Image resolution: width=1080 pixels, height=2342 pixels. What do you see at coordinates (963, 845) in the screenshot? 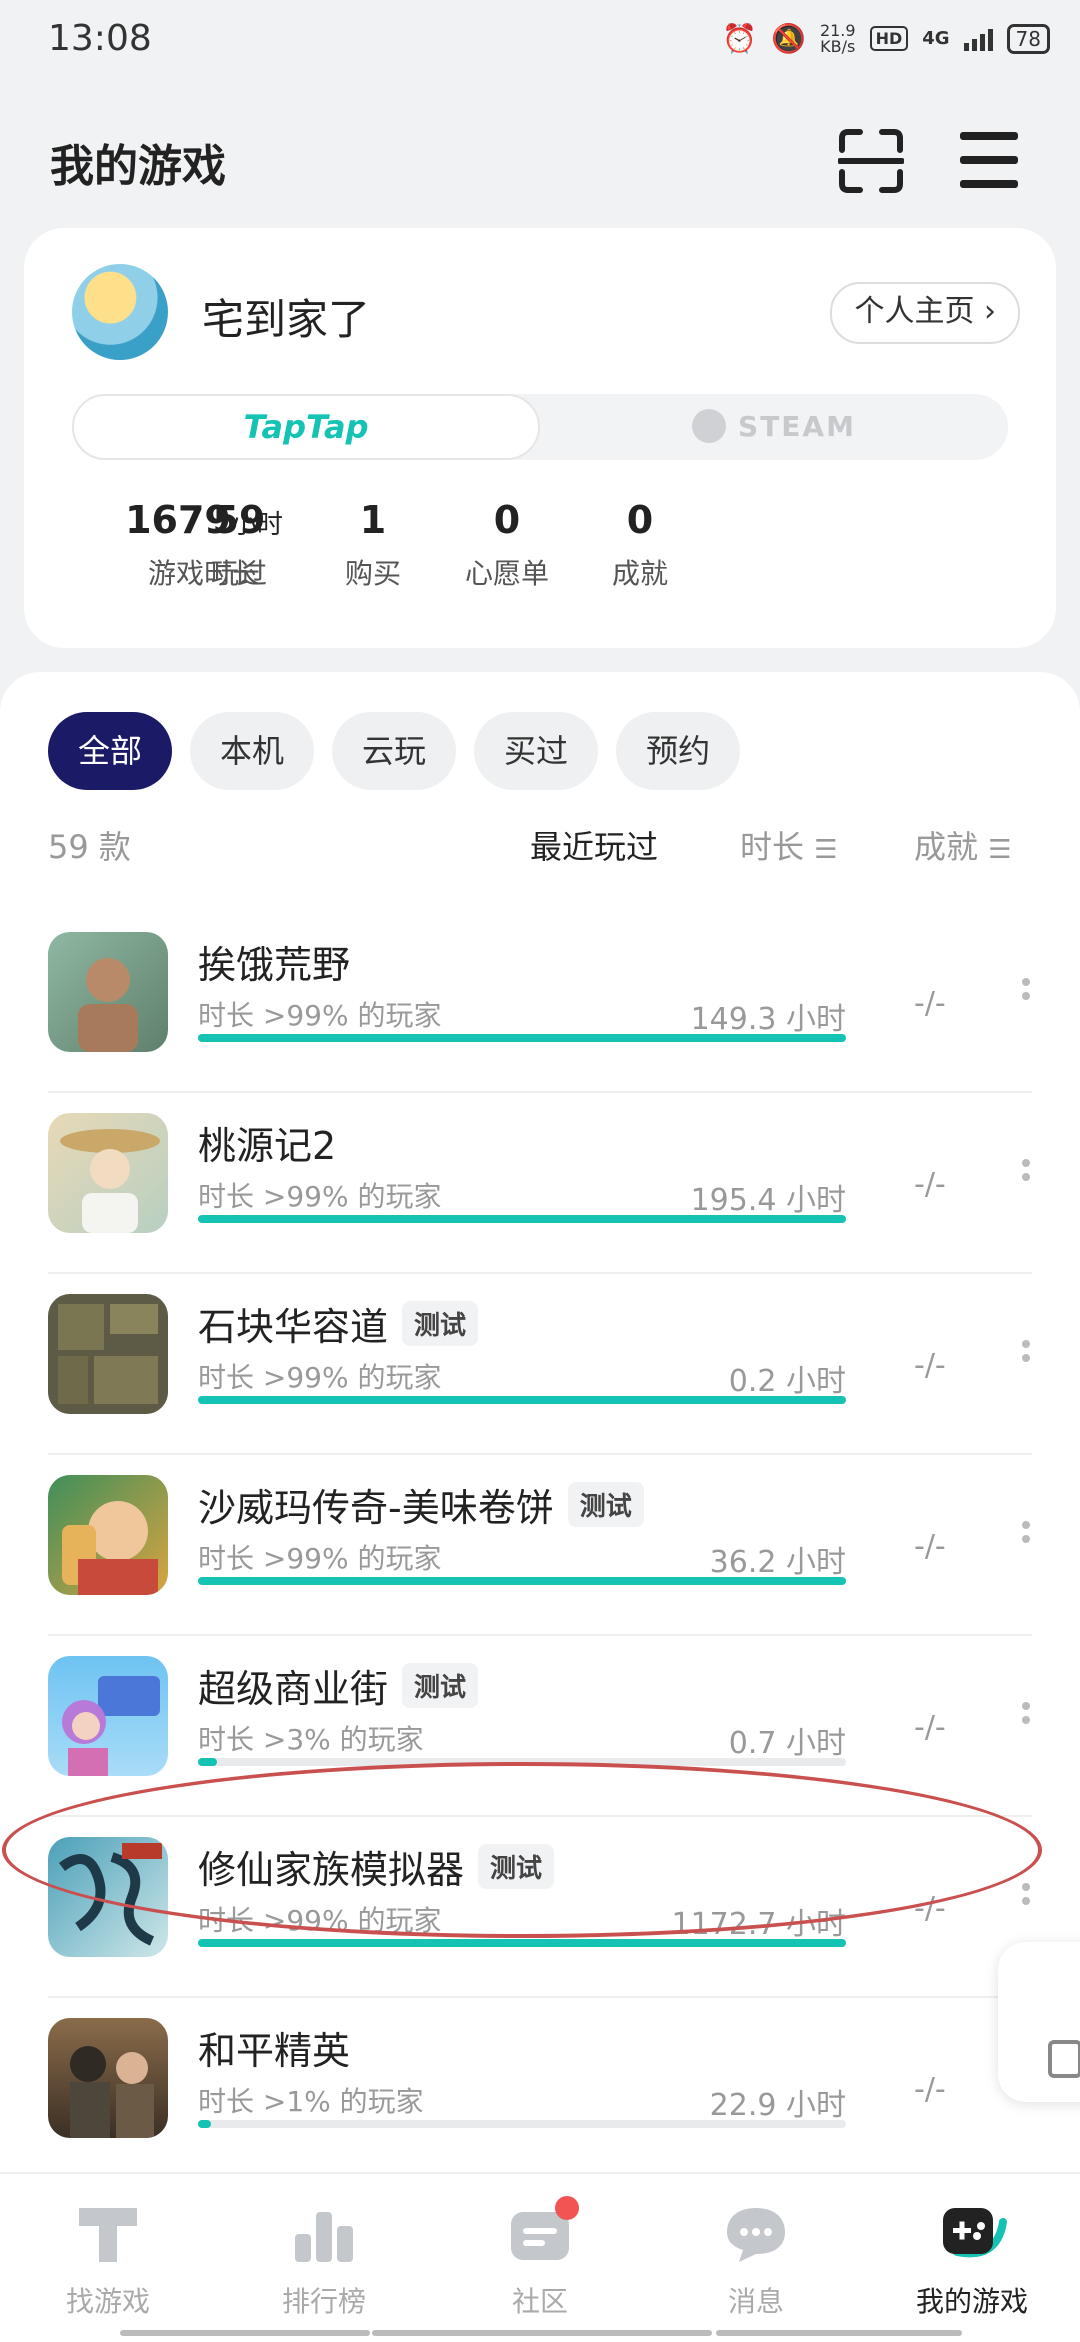
I see `sort-achievement: 成就 ☰` at bounding box center [963, 845].